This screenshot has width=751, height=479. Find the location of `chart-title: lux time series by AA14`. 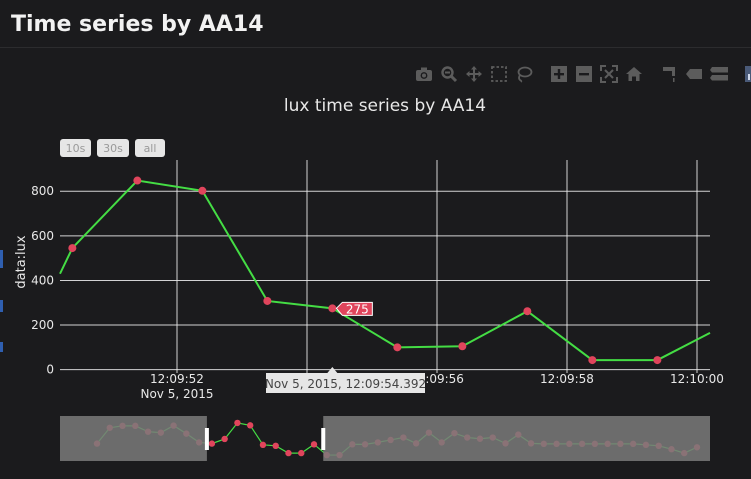

chart-title: lux time series by AA14 is located at coordinates (385, 106).